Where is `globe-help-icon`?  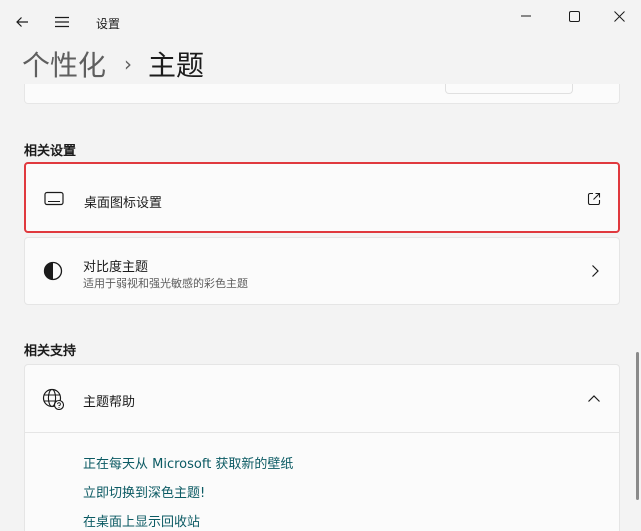 globe-help-icon is located at coordinates (53, 399).